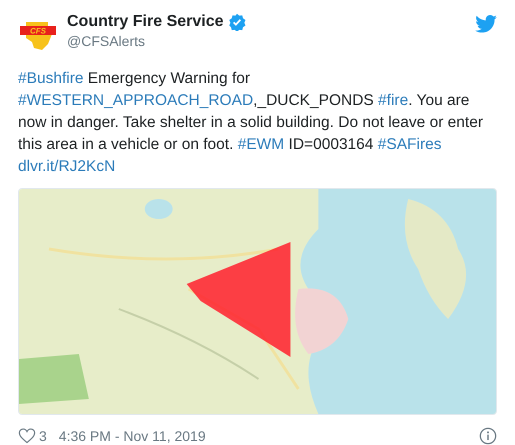 The image size is (515, 445). What do you see at coordinates (43, 436) in the screenshot?
I see `like-count: 3` at bounding box center [43, 436].